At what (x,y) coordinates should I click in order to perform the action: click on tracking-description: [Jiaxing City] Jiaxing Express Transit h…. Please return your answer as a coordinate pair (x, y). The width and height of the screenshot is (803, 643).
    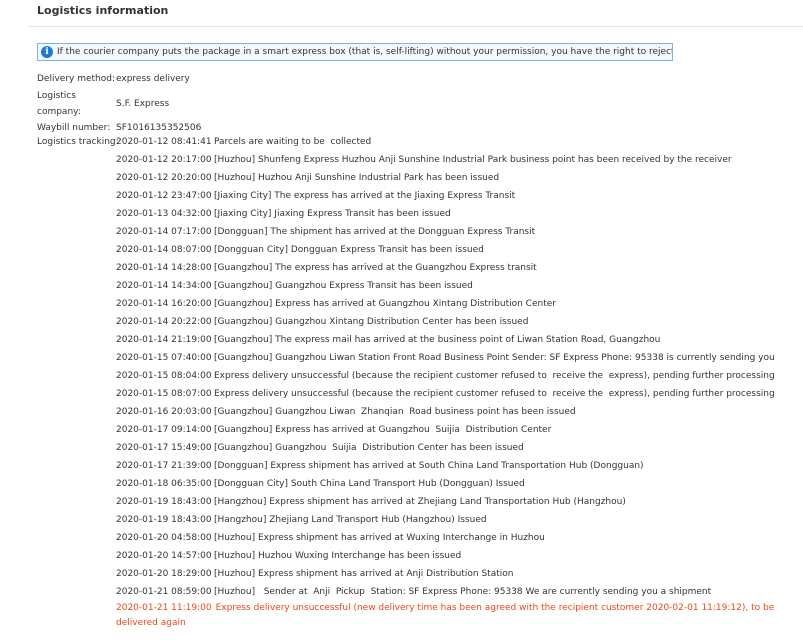
    Looking at the image, I should click on (332, 214).